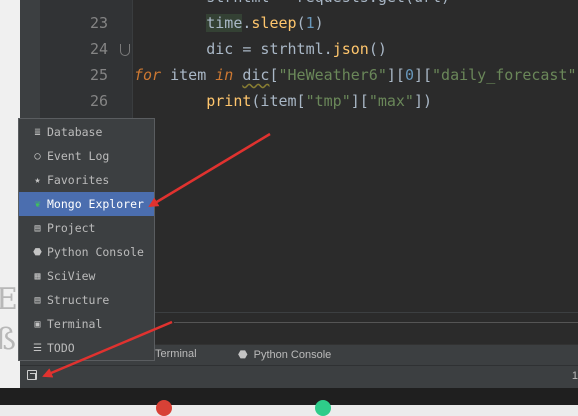  I want to click on arrow-to-toggle-icon, so click(107, 349).